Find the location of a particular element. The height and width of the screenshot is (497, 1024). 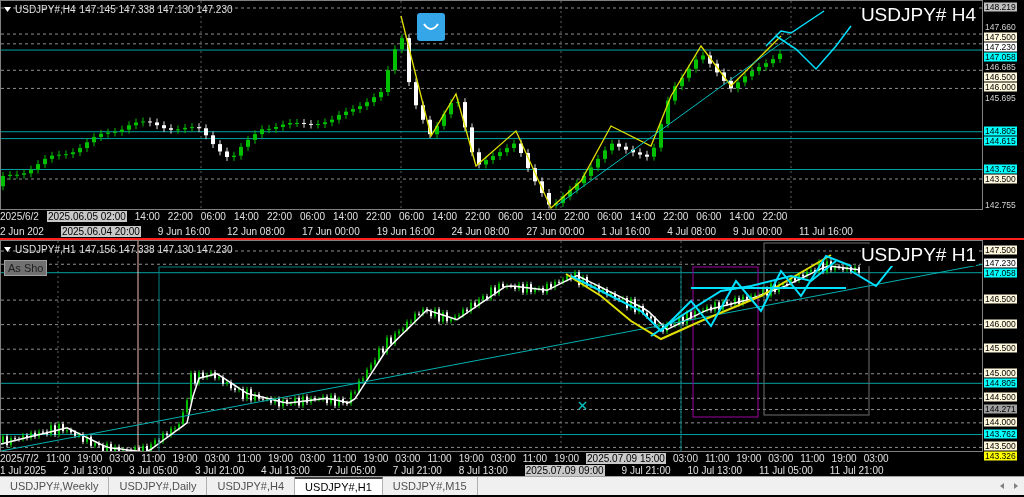

time-axis-label: 3 Jul 05:00 is located at coordinates (154, 470).